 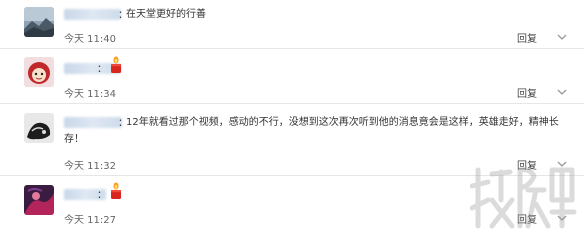 I want to click on avatar-dark-icon, so click(x=39, y=128).